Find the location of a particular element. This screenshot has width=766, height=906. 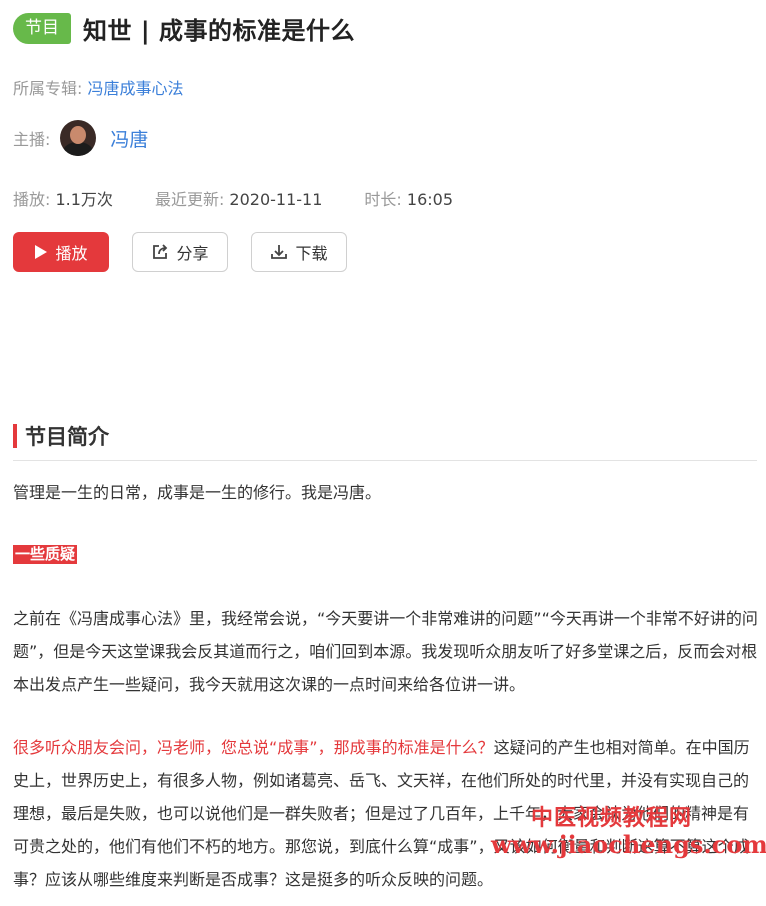

play-button-label: 播放 is located at coordinates (71, 253).